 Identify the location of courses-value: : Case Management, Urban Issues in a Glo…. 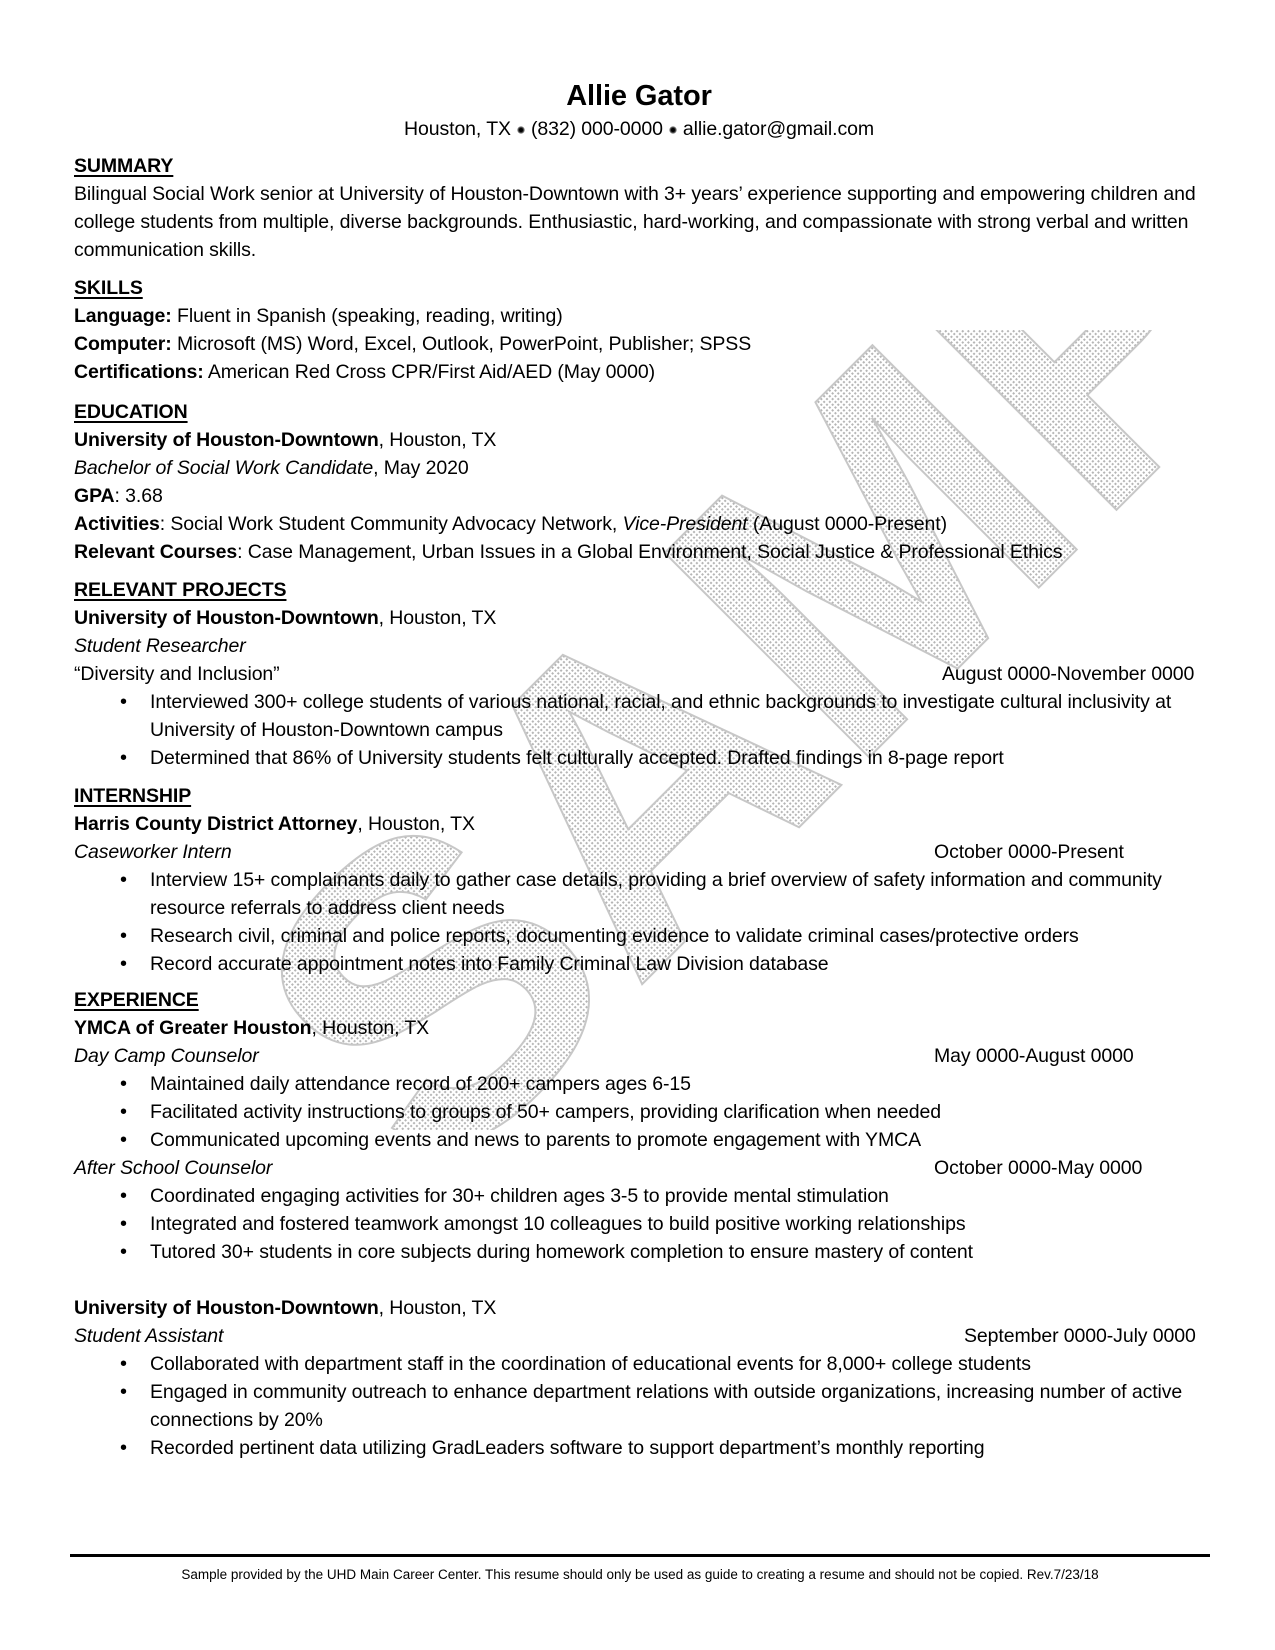
(650, 552).